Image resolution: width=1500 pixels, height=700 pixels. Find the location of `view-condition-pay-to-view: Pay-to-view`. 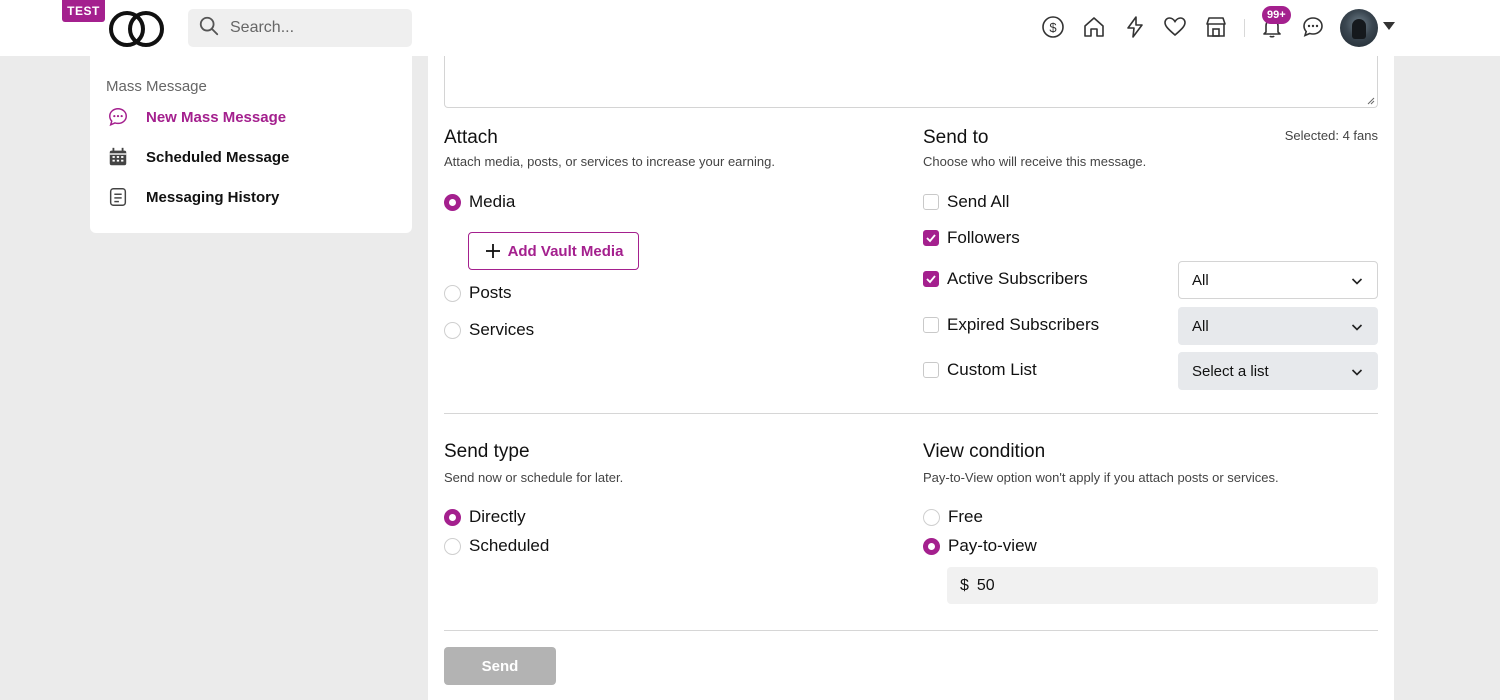

view-condition-pay-to-view: Pay-to-view is located at coordinates (980, 546).